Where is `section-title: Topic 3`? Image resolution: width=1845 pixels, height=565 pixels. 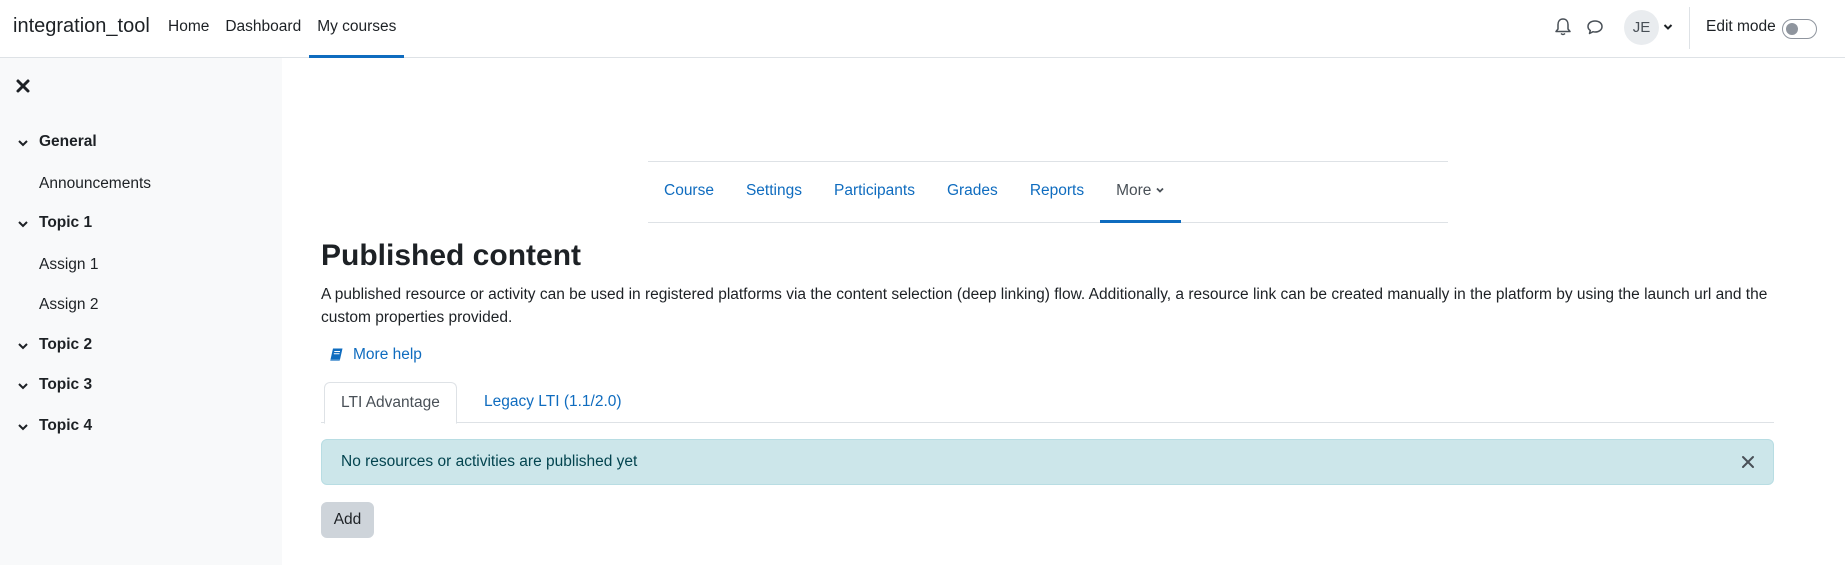 section-title: Topic 3 is located at coordinates (65, 385).